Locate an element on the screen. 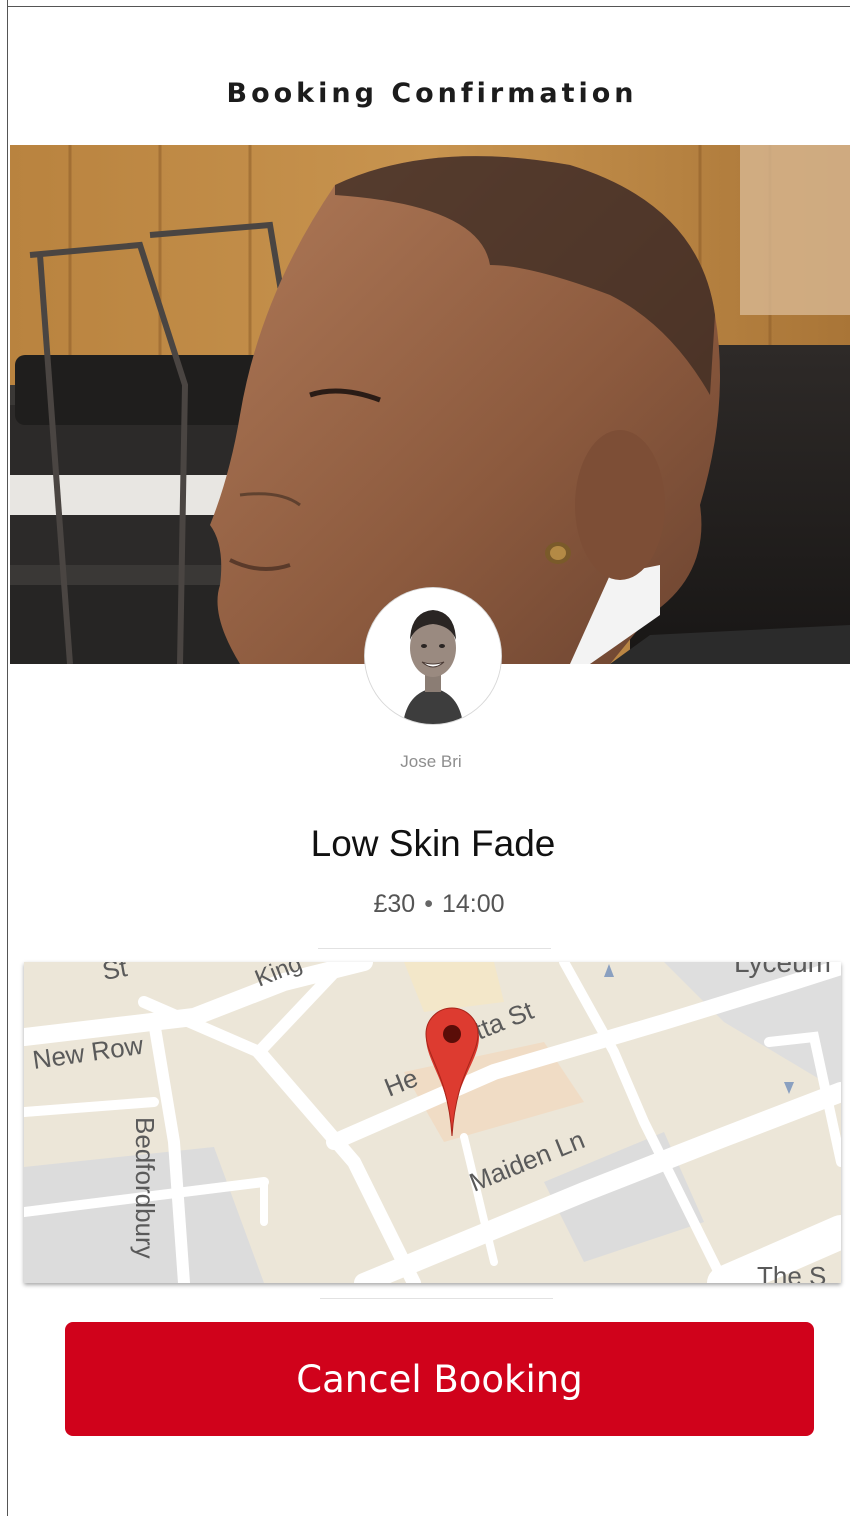 The image size is (850, 1516). page-title: Booking Confirmation is located at coordinates (432, 93).